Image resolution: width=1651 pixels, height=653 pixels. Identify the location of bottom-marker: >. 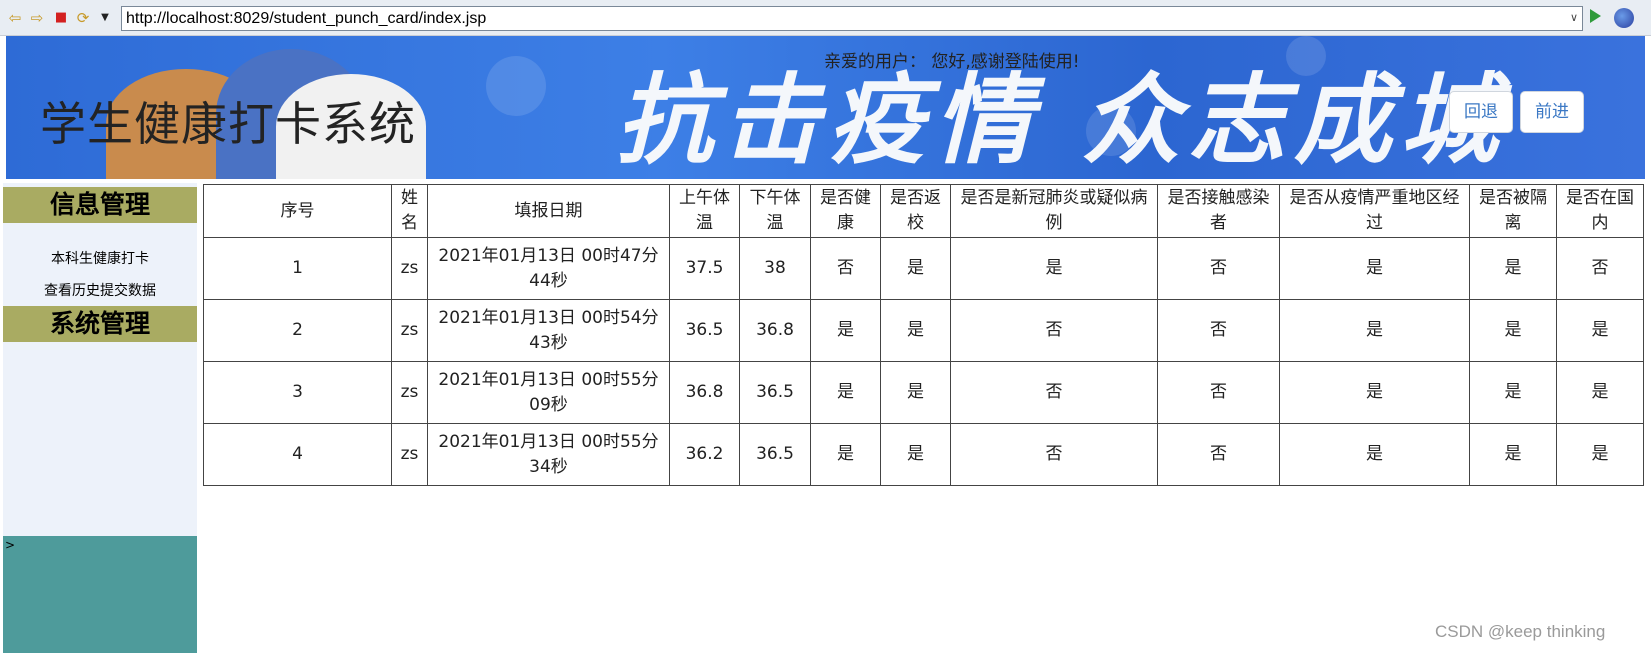
(10, 545).